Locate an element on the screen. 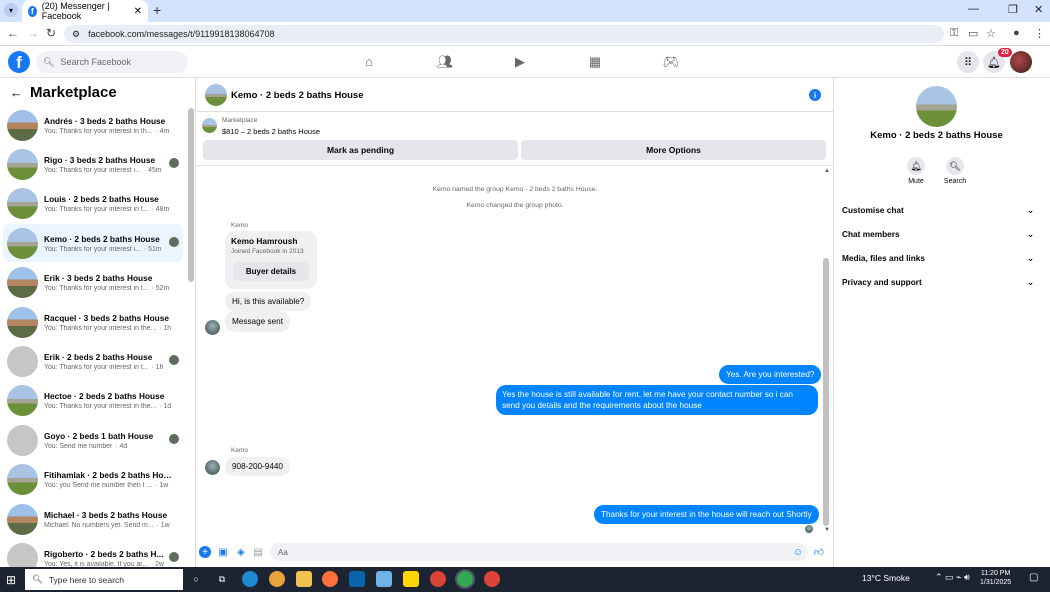 The width and height of the screenshot is (1050, 592). scroll-up-icon: ▲ is located at coordinates (827, 171).